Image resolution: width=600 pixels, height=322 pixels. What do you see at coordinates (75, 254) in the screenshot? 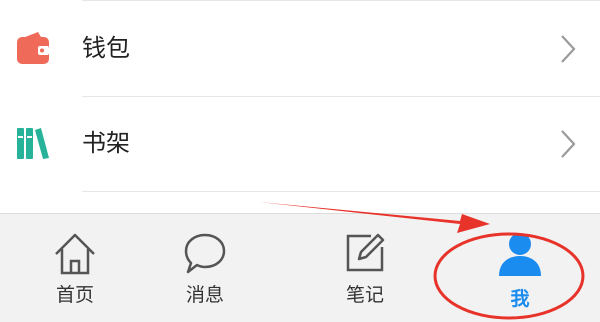
I see `home-icon` at bounding box center [75, 254].